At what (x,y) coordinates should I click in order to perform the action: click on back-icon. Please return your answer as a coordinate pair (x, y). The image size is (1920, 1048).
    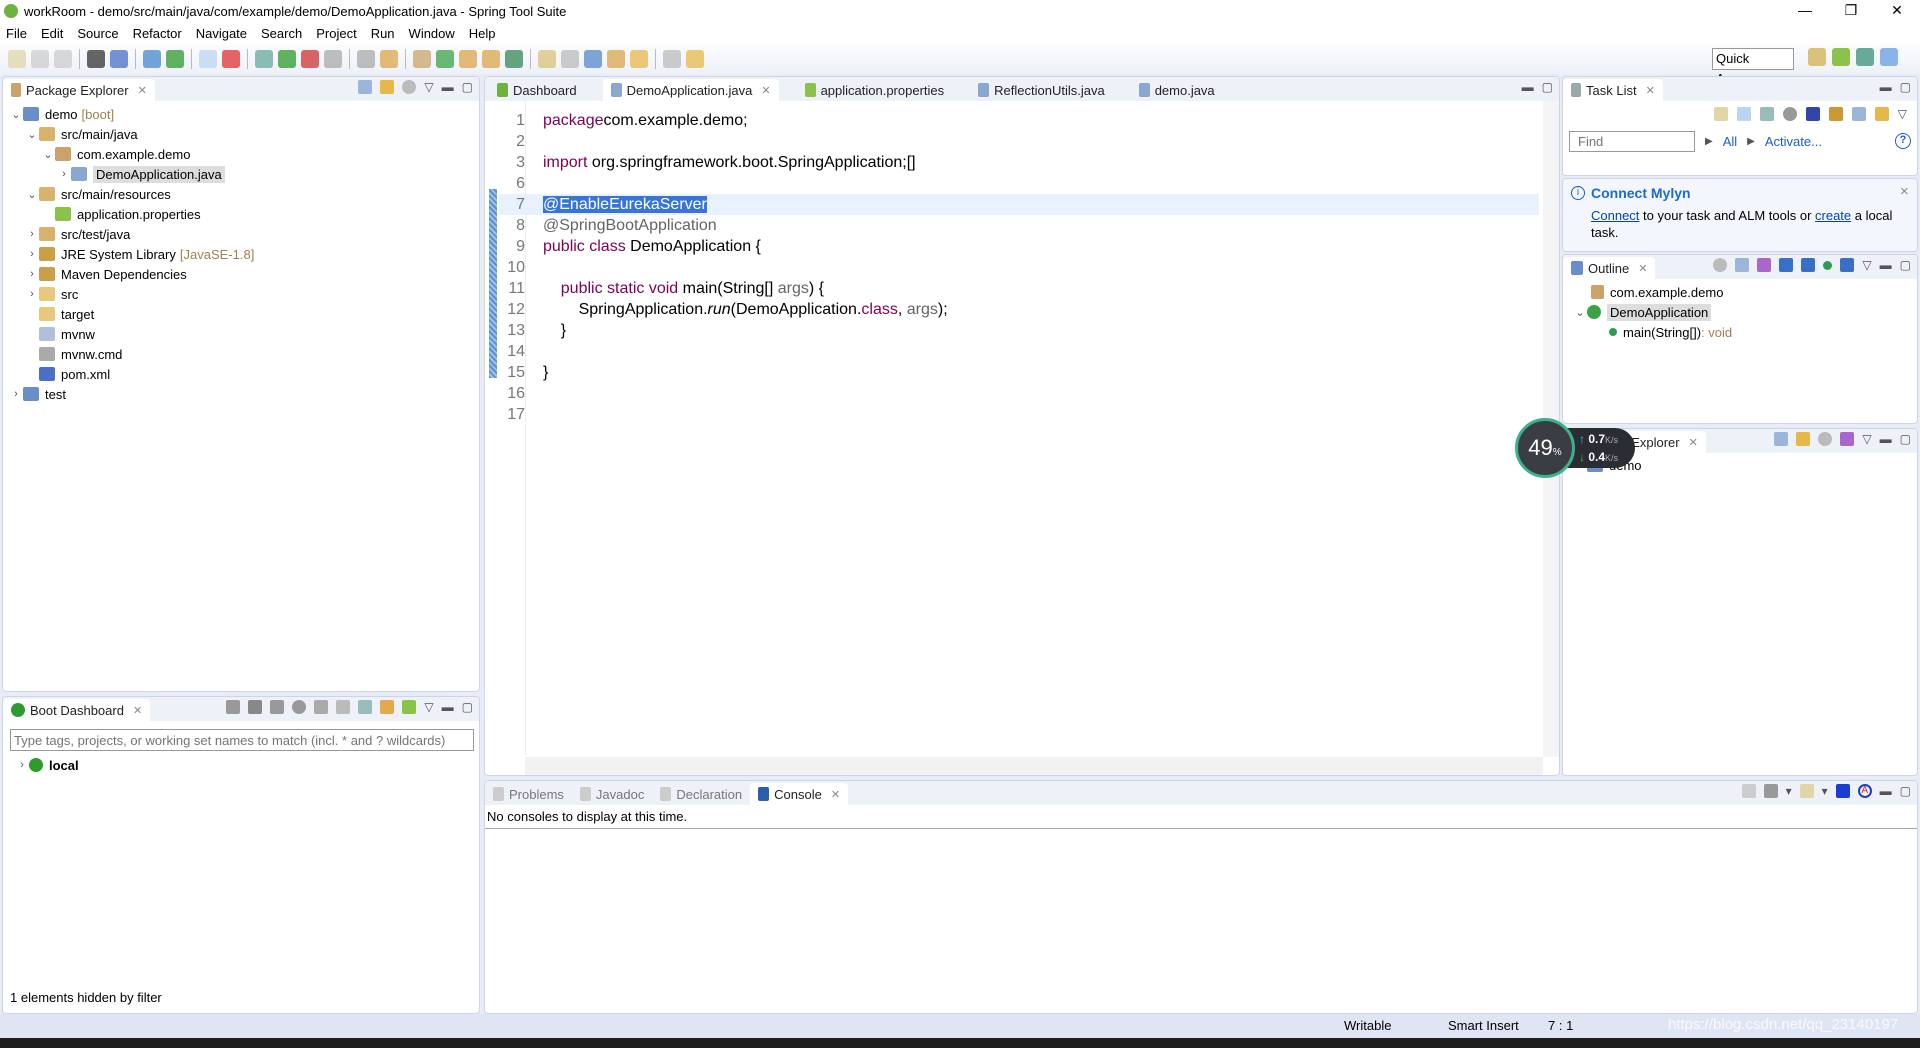
    Looking at the image, I should click on (672, 59).